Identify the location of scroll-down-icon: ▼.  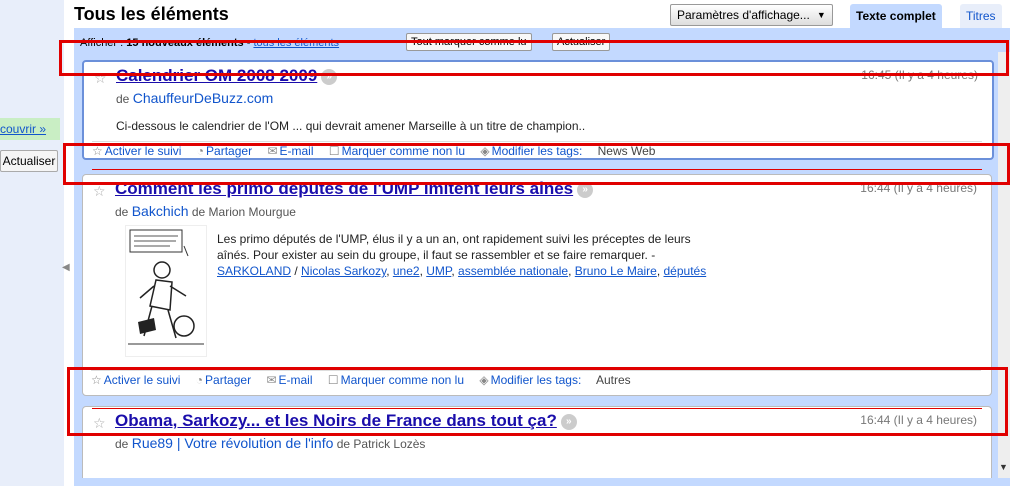
(1003, 467).